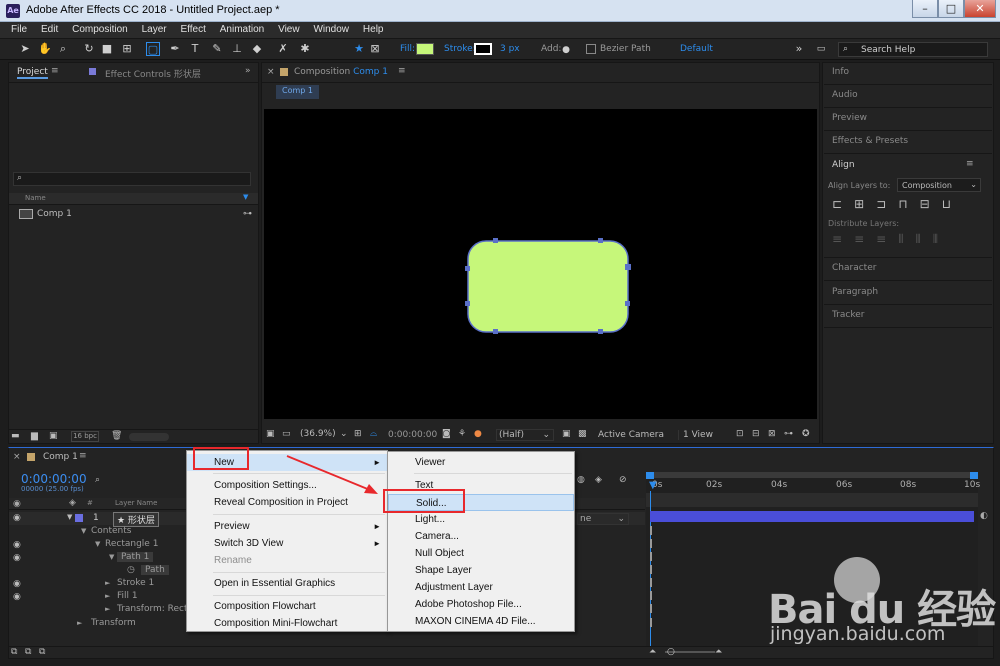 Image resolution: width=1000 pixels, height=666 pixels. What do you see at coordinates (858, 634) in the screenshot?
I see `watermark-url: jingyan.baidu.com` at bounding box center [858, 634].